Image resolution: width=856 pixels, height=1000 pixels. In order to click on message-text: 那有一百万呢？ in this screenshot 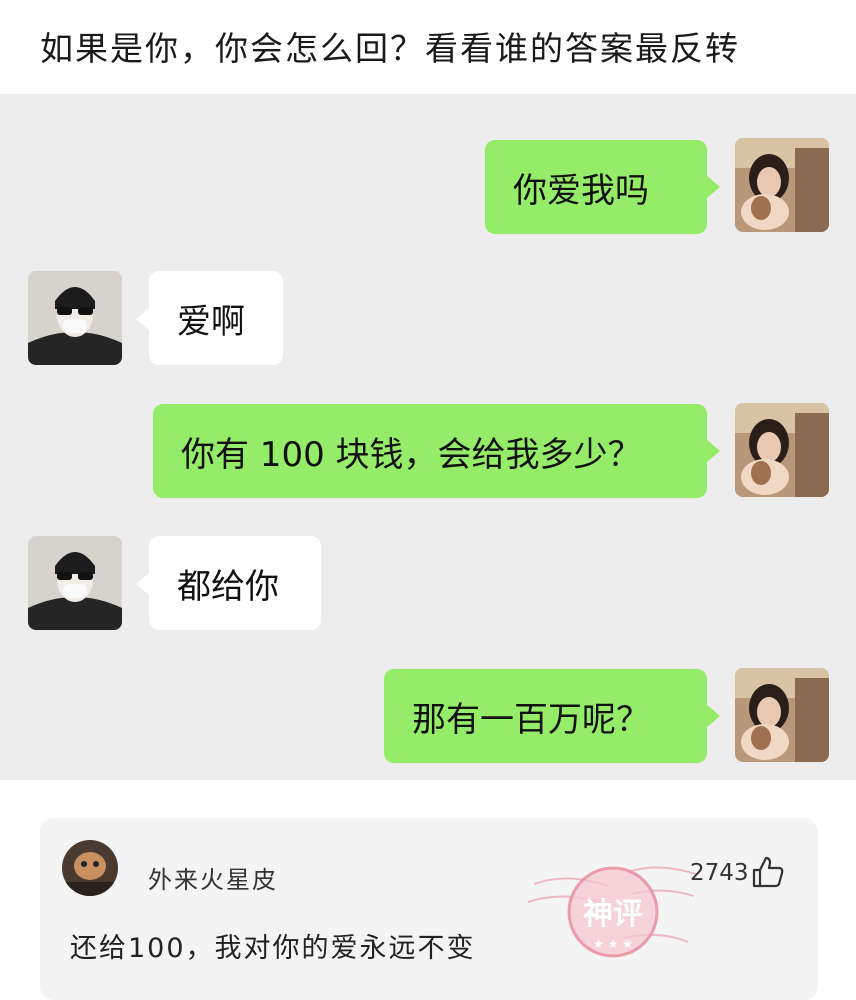, I will do `click(531, 719)`.